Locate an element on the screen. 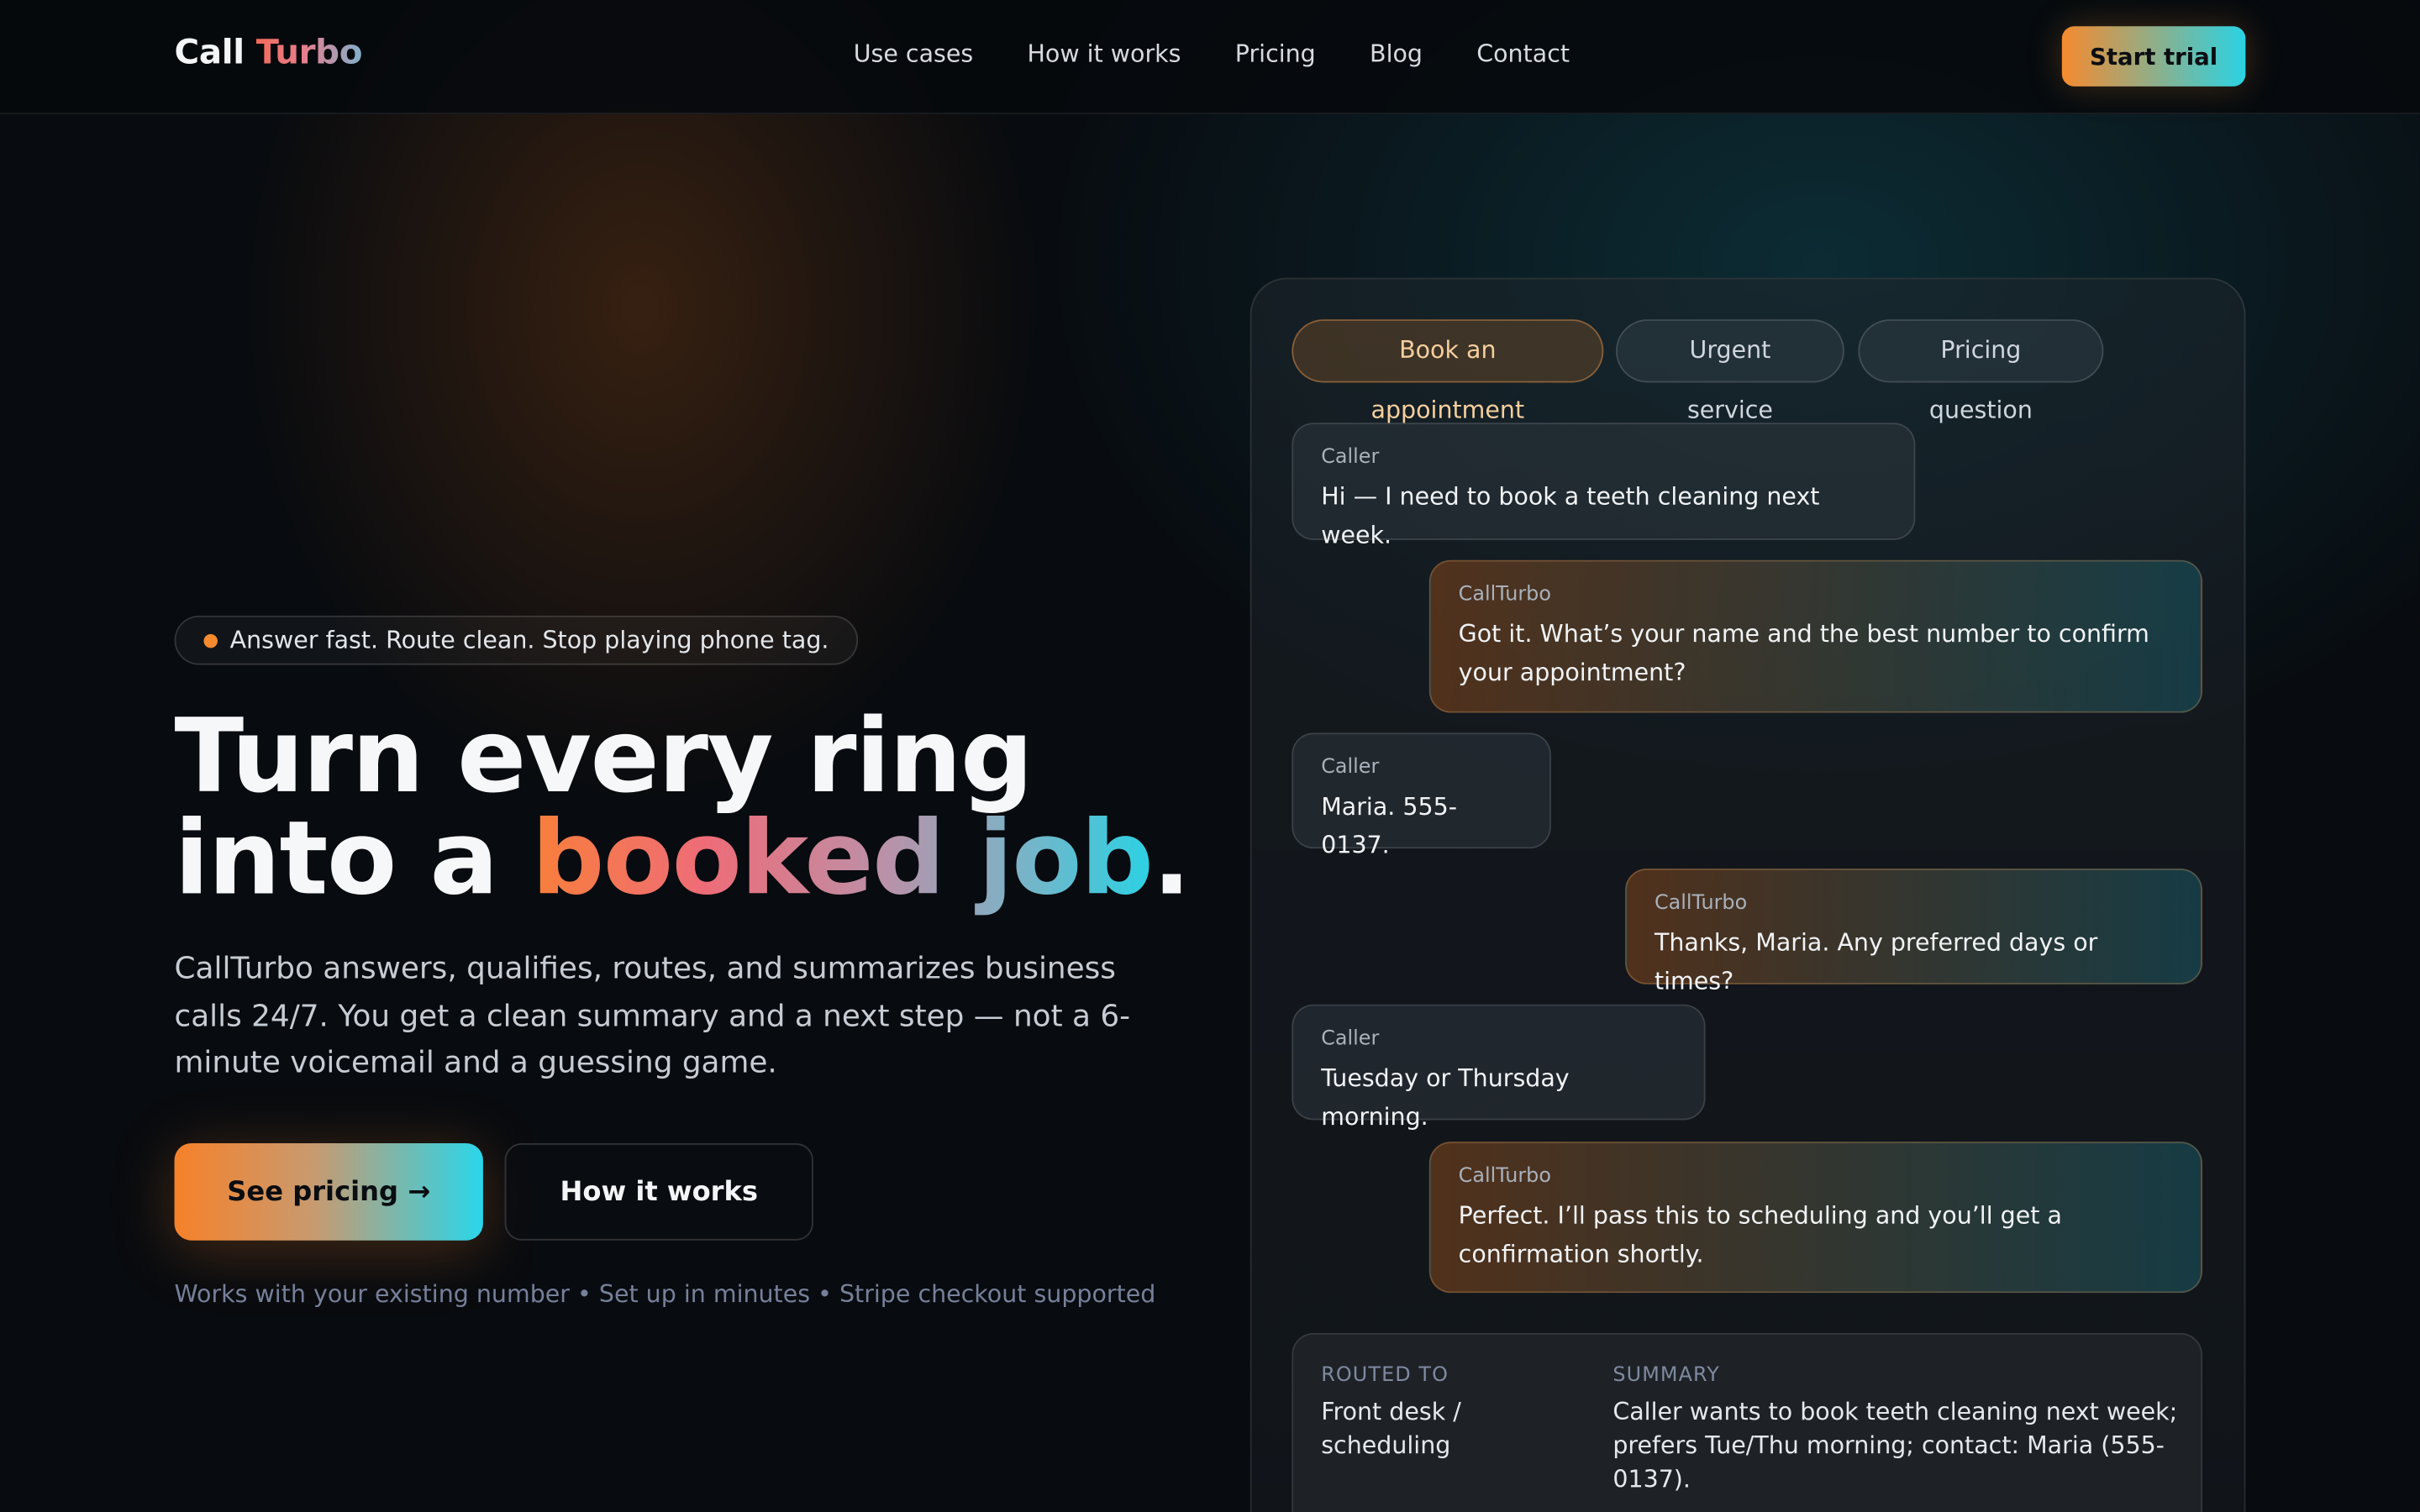 Image resolution: width=2420 pixels, height=1512 pixels. nav-link-blog: Blog is located at coordinates (1396, 54).